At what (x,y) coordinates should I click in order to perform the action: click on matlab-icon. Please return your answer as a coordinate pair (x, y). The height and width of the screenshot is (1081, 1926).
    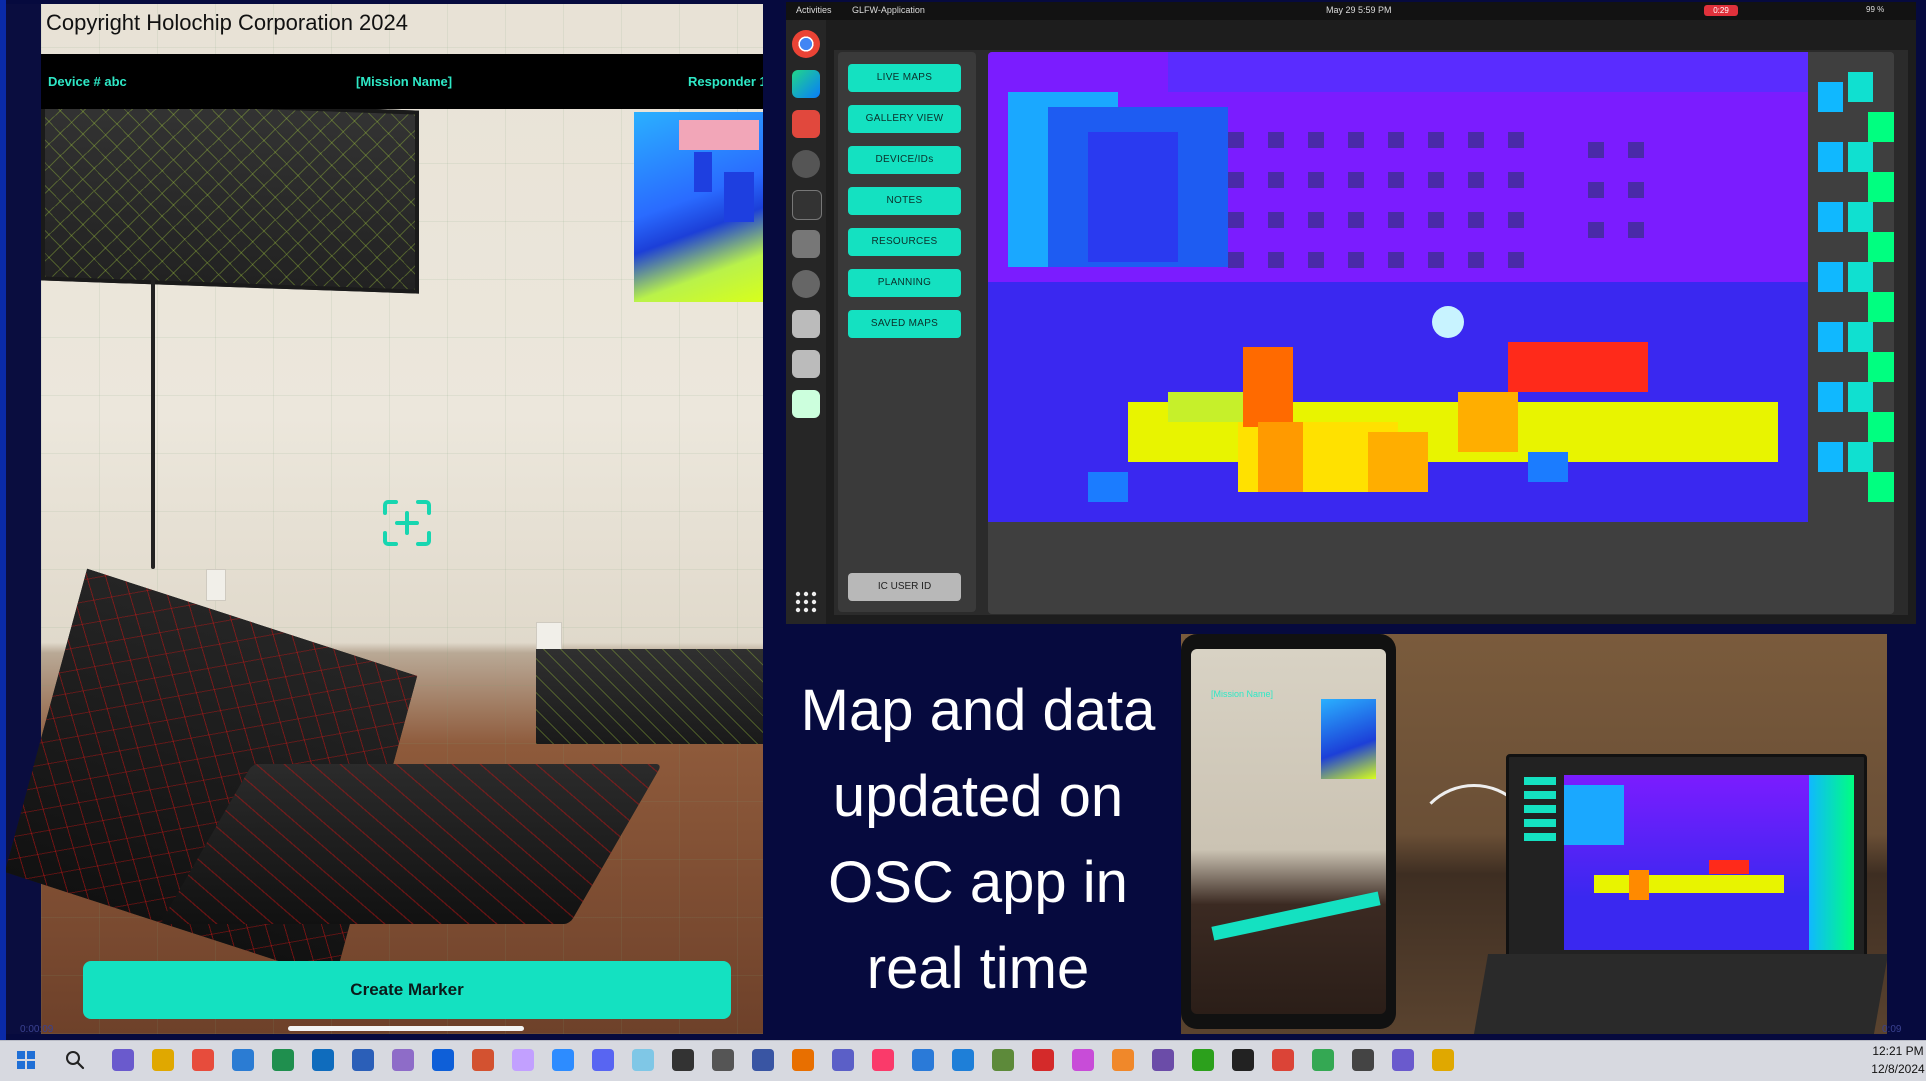
    Looking at the image, I should click on (883, 1060).